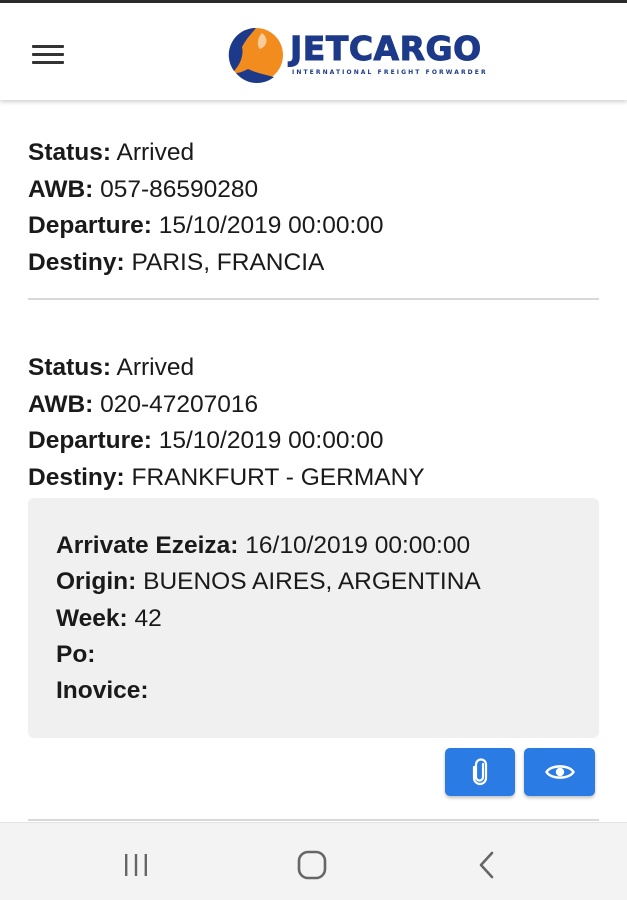 The width and height of the screenshot is (627, 900). I want to click on menu-button, so click(48, 54).